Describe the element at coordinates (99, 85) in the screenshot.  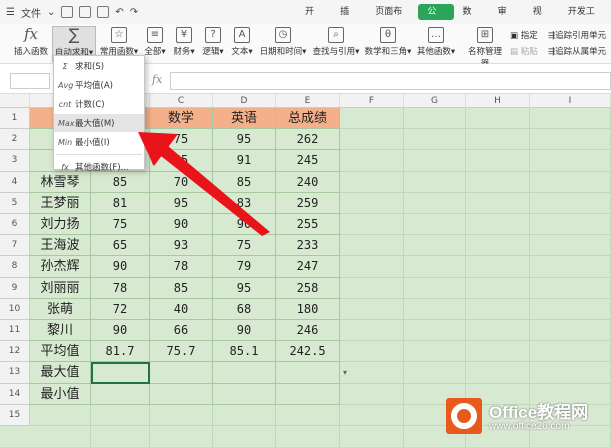
I see `menu-item-average: Avg 平均值(A)` at that location.